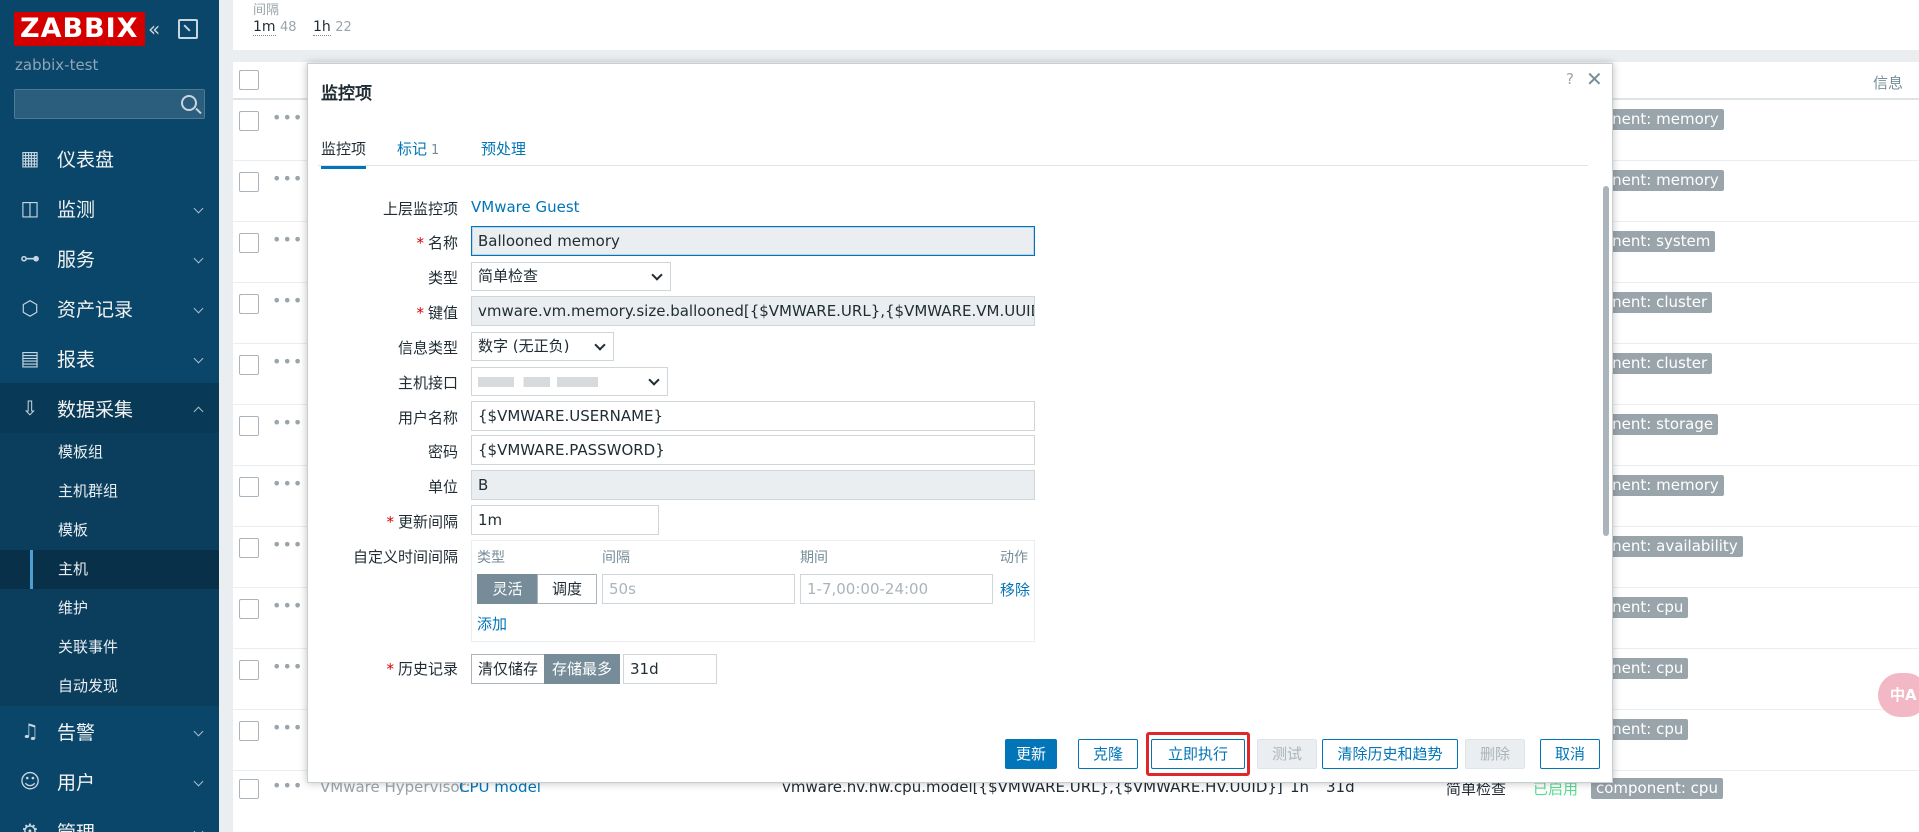 The width and height of the screenshot is (1919, 832). I want to click on cancel-button: 取消, so click(1570, 754).